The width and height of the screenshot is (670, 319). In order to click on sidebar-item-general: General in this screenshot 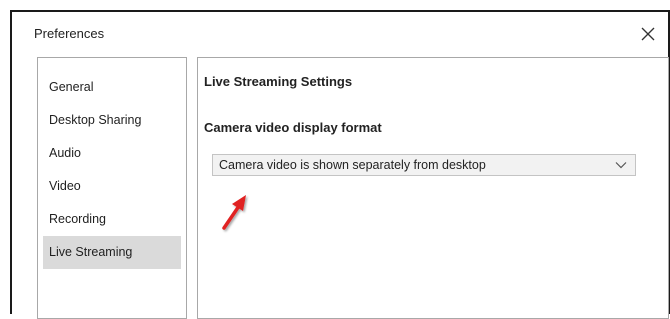, I will do `click(112, 87)`.